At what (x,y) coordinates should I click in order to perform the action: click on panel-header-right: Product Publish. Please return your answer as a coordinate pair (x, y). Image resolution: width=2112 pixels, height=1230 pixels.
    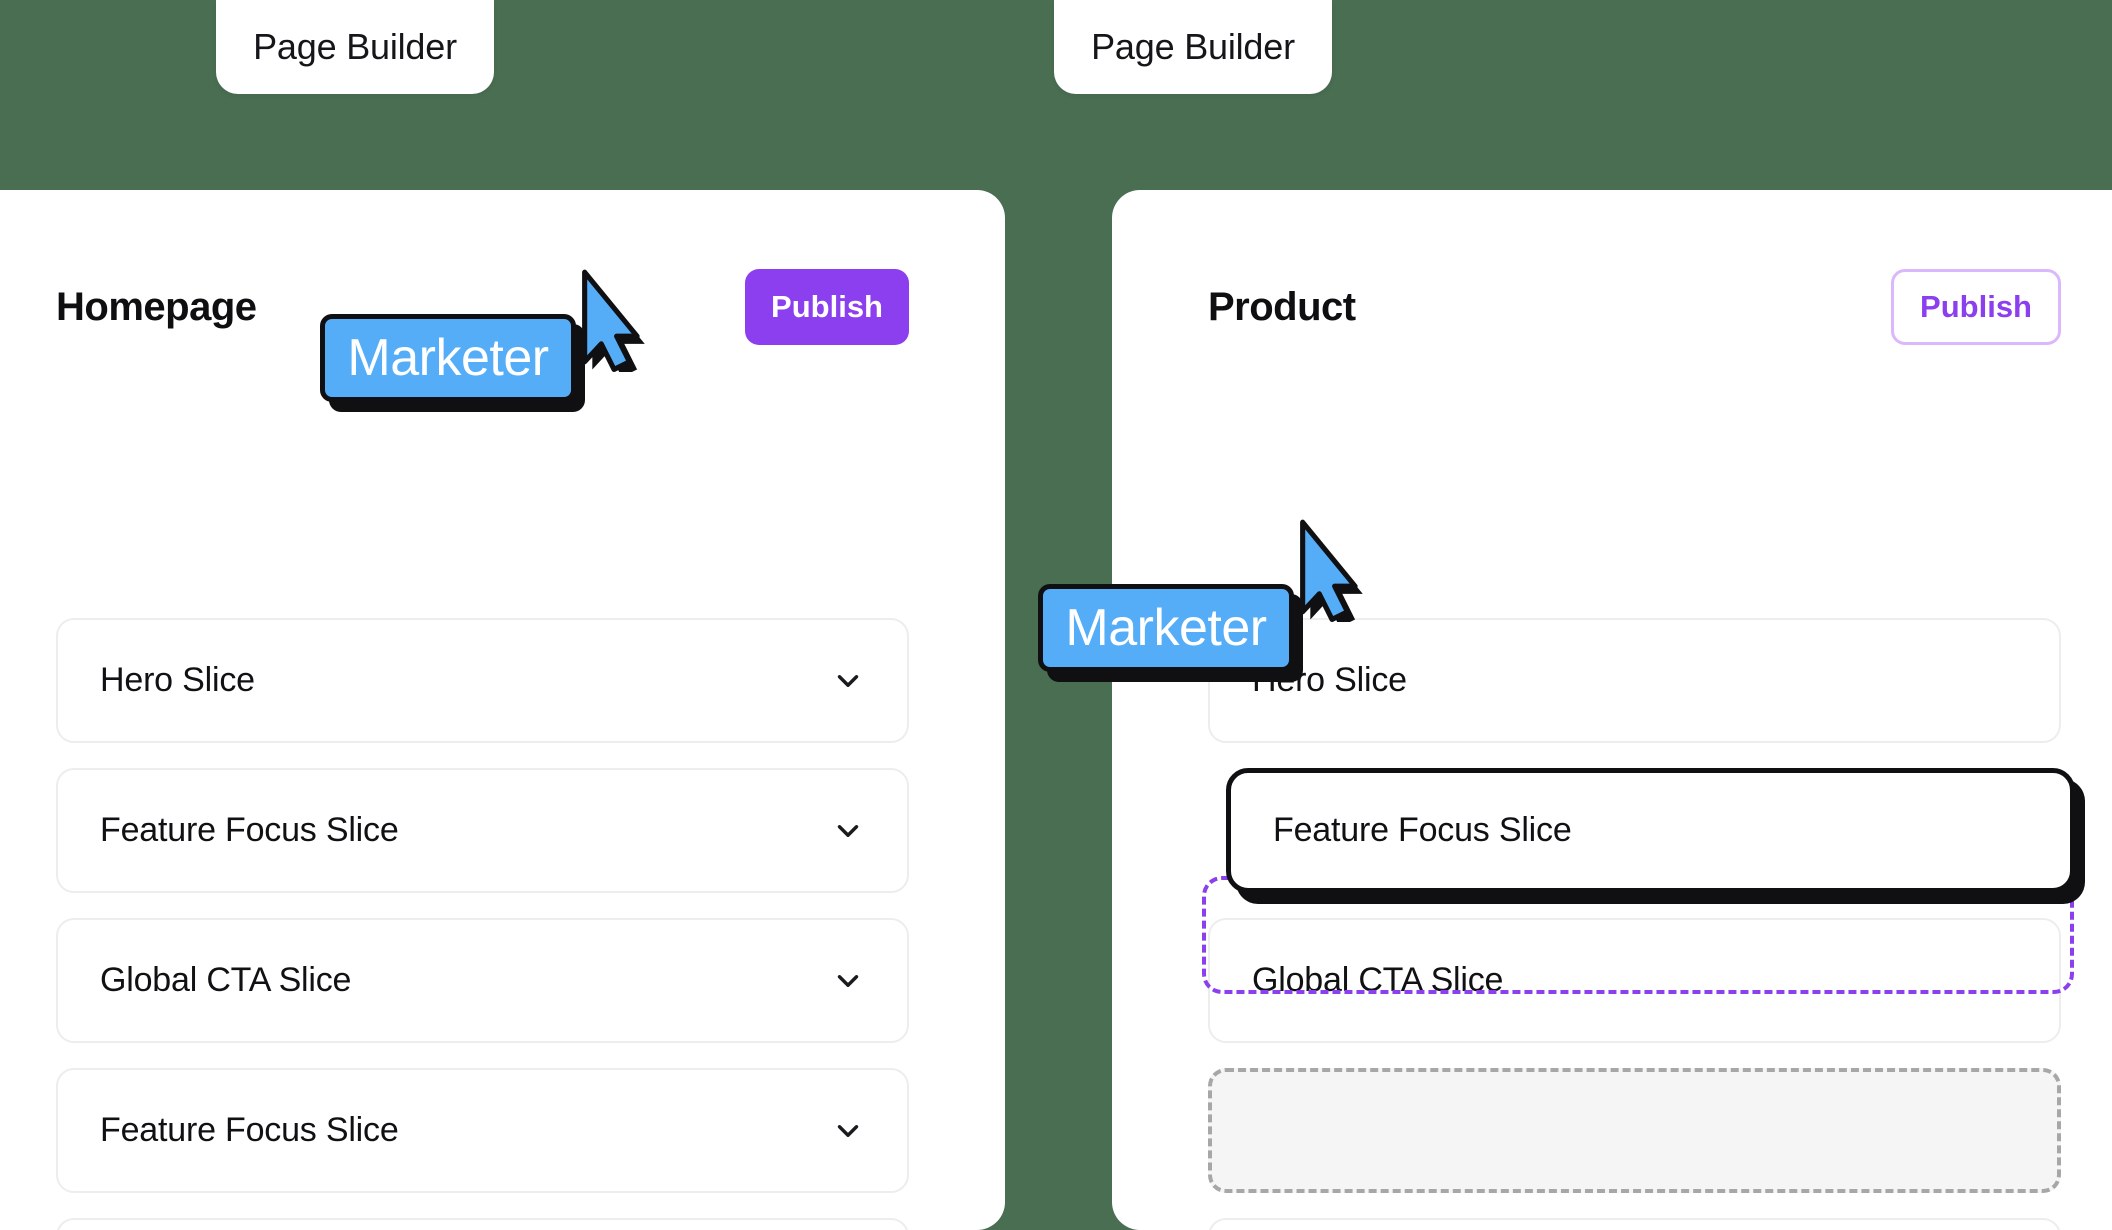
    Looking at the image, I should click on (1634, 307).